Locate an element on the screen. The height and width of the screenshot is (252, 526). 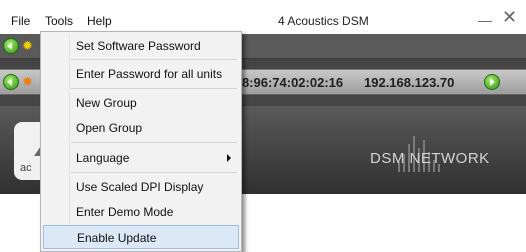
device-mac-address: b8:96:74:02:02:16 is located at coordinates (289, 82).